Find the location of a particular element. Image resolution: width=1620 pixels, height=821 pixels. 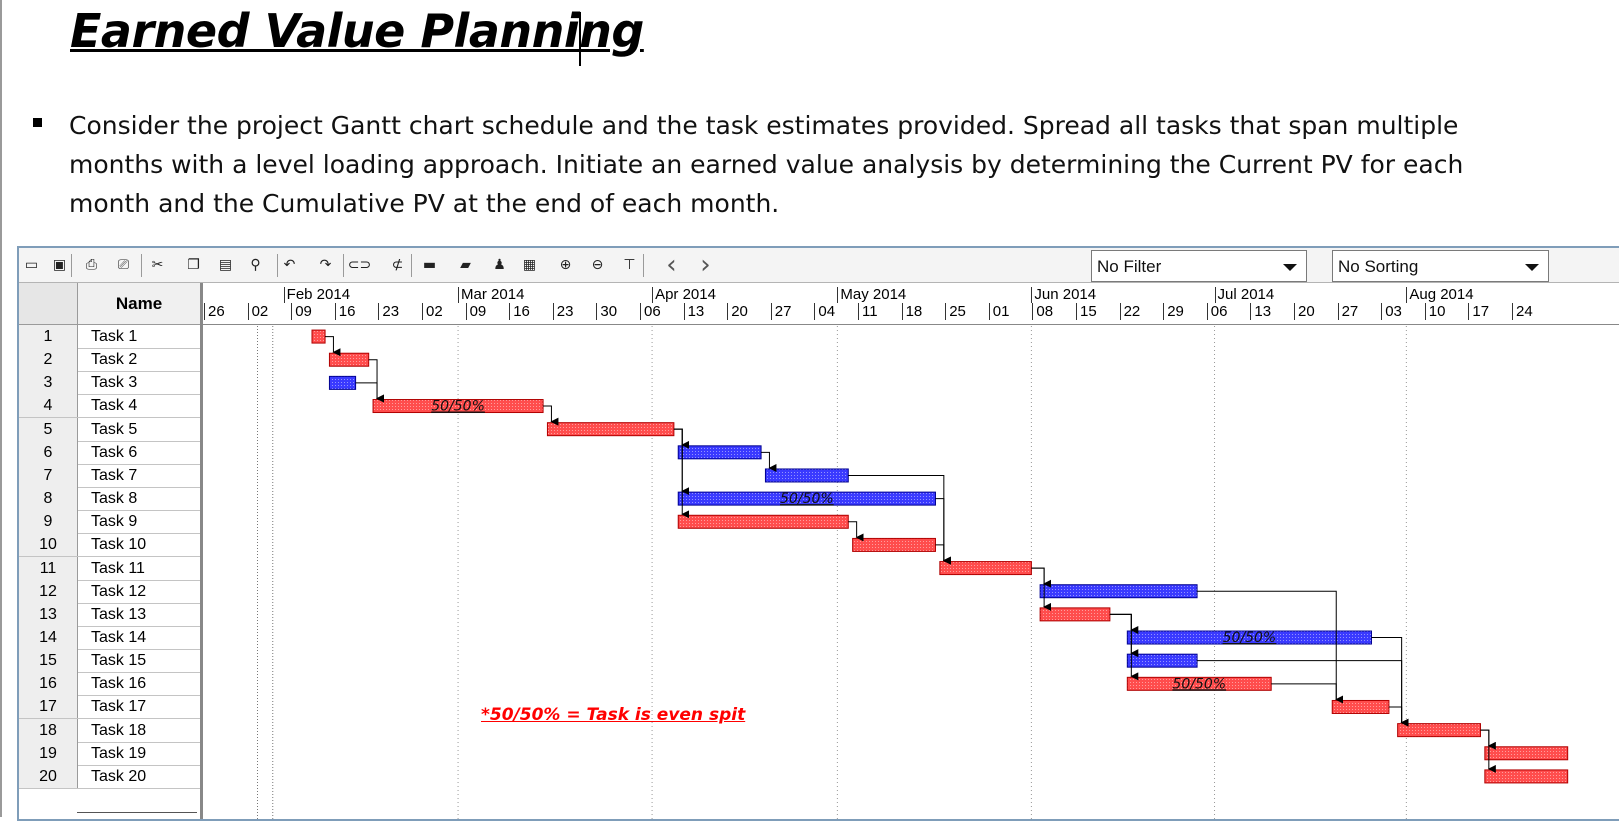

scroll-right-icon: › is located at coordinates (705, 265).